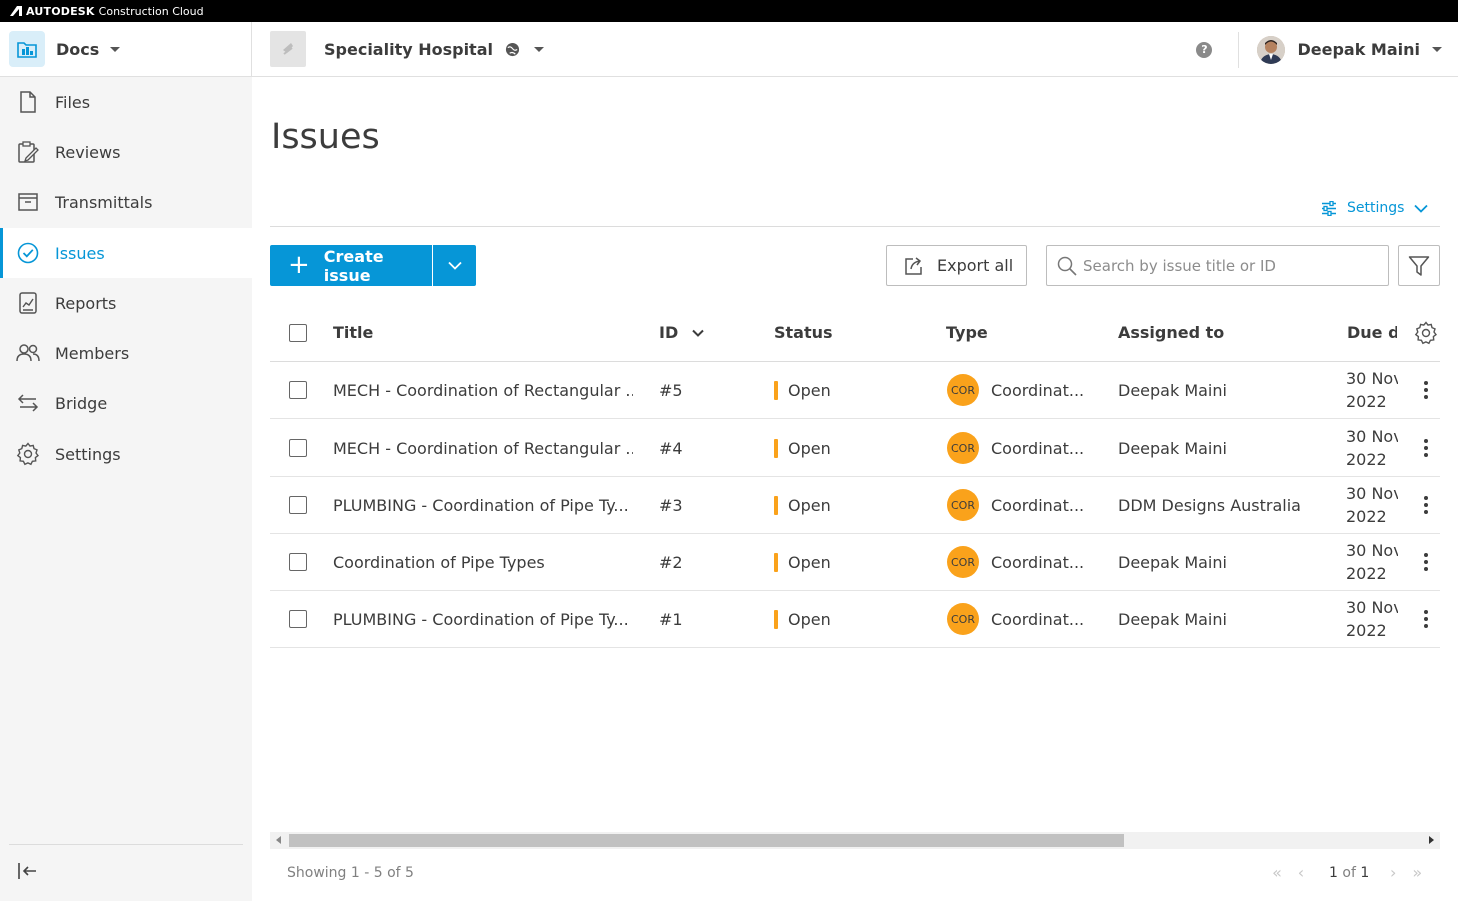 The image size is (1458, 901). I want to click on scroll-right-icon, so click(1431, 840).